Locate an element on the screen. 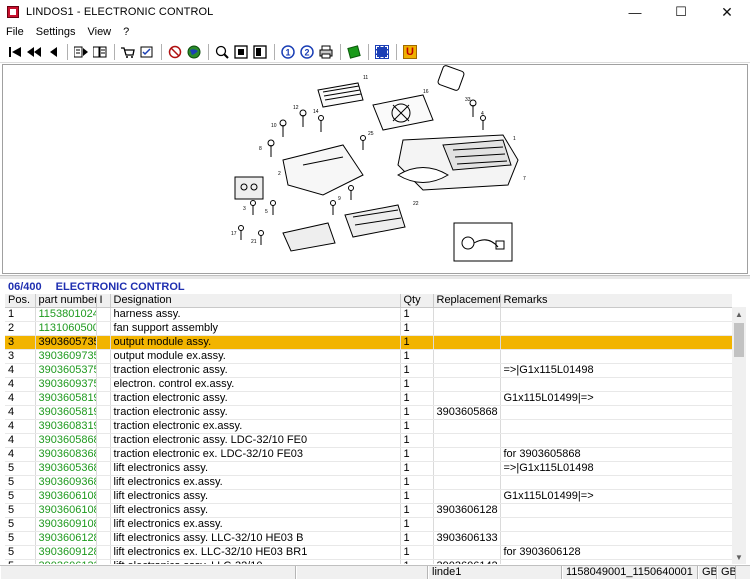 The height and width of the screenshot is (579, 750). magnifier-icon is located at coordinates (222, 52).